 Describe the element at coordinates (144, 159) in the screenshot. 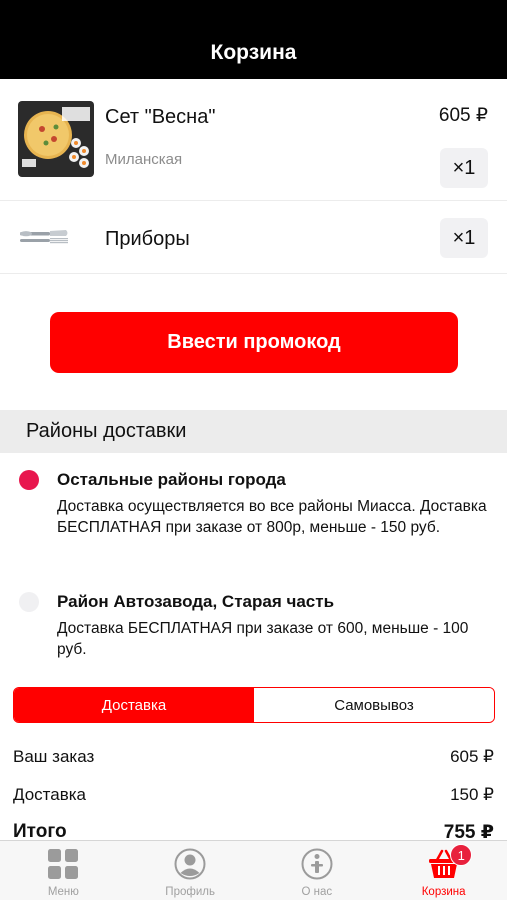

I see `item-variant: Миланская` at that location.